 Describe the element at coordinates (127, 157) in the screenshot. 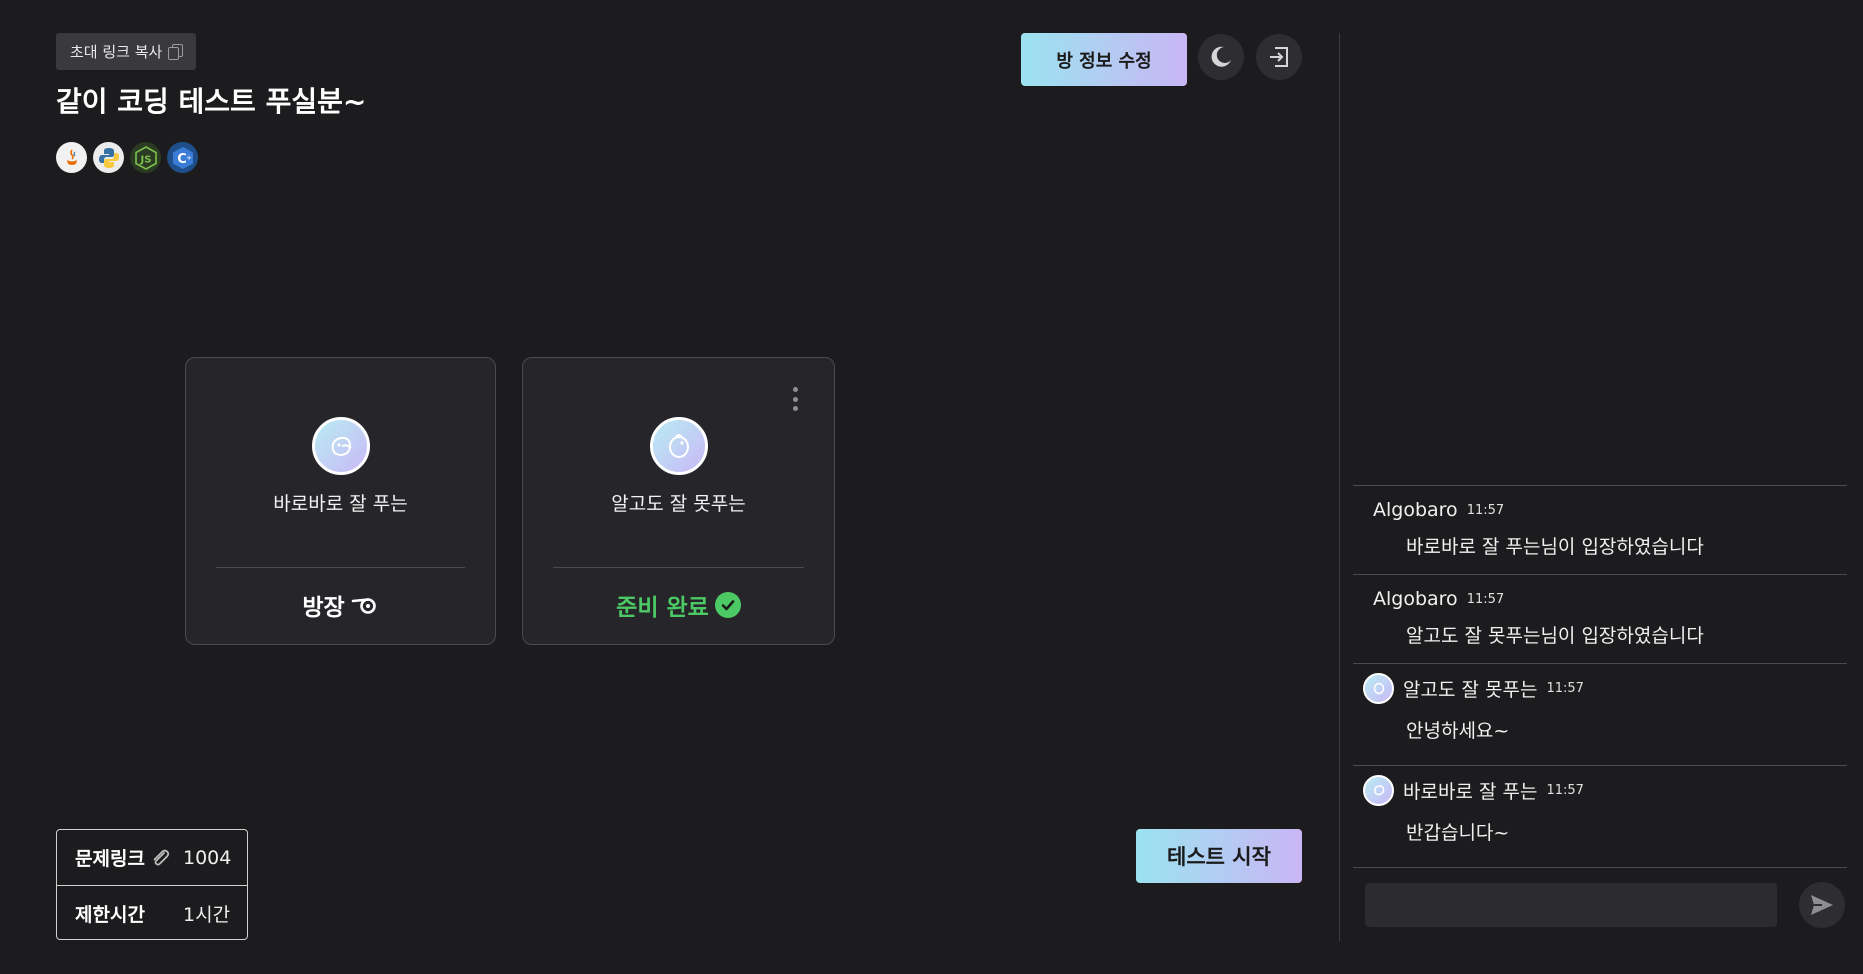

I see `language-list: JS C +` at that location.